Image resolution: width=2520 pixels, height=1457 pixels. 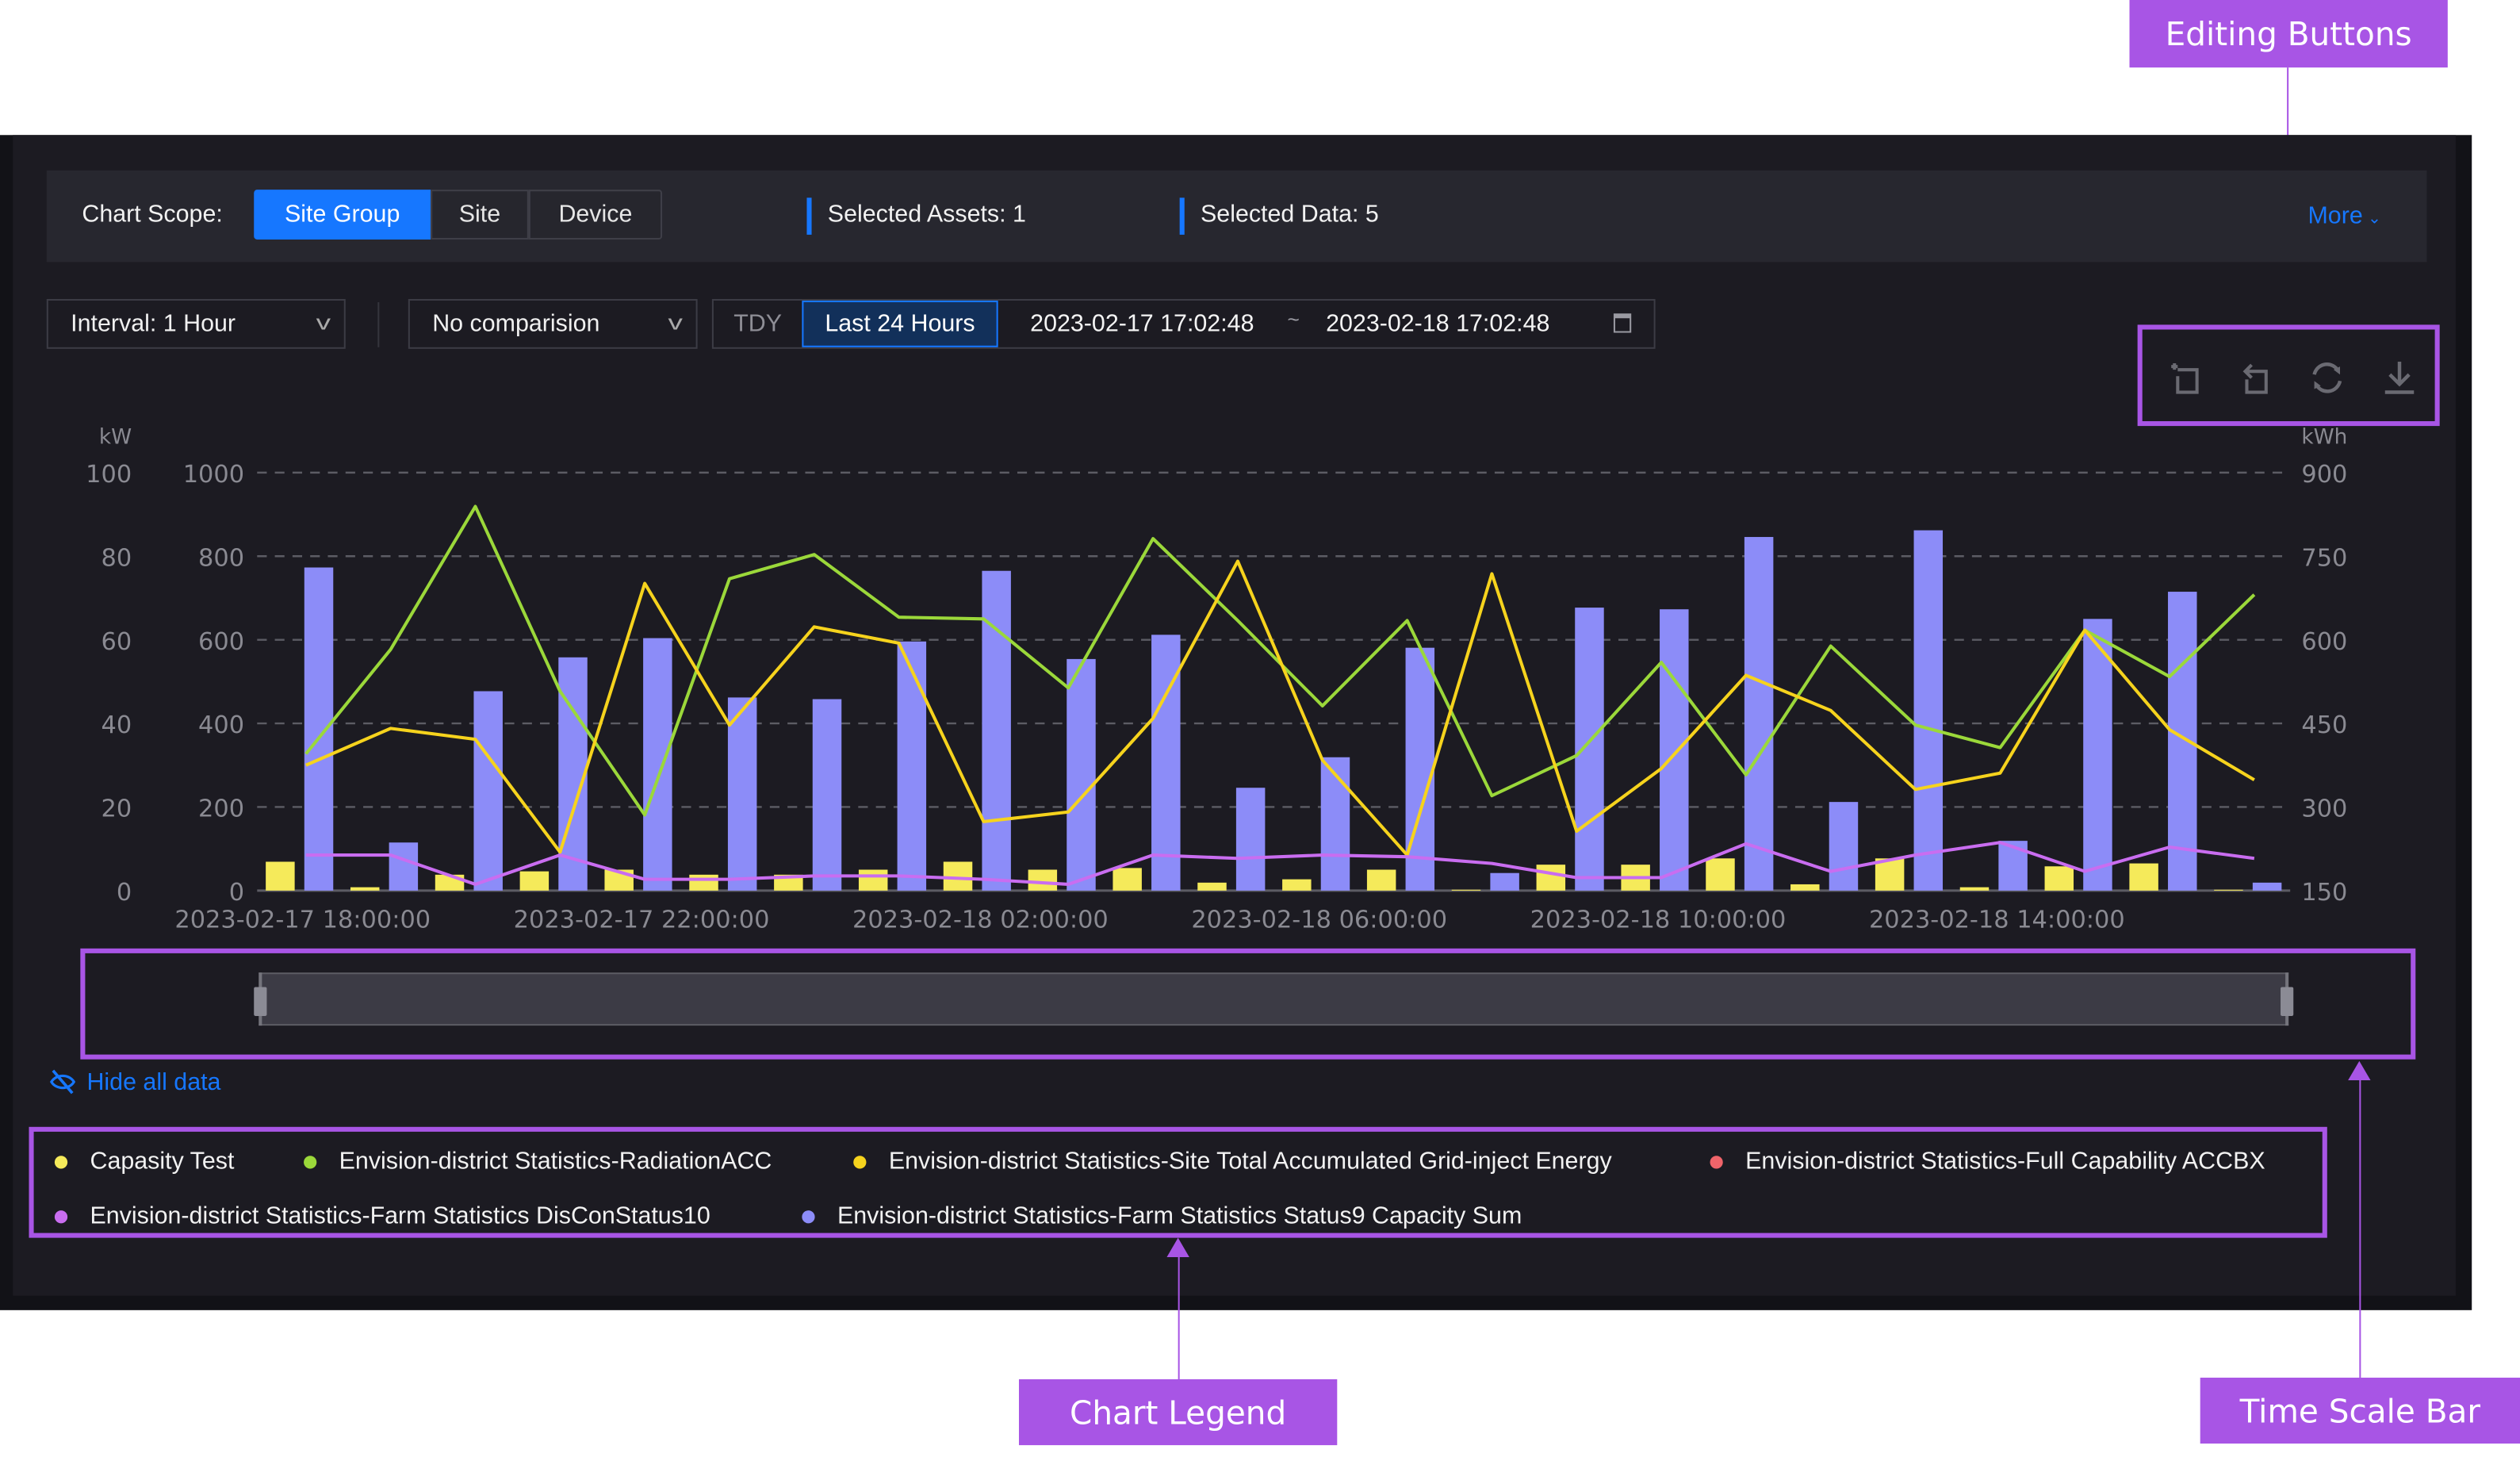 I want to click on y-tick-label-kw: 60, so click(x=116, y=642).